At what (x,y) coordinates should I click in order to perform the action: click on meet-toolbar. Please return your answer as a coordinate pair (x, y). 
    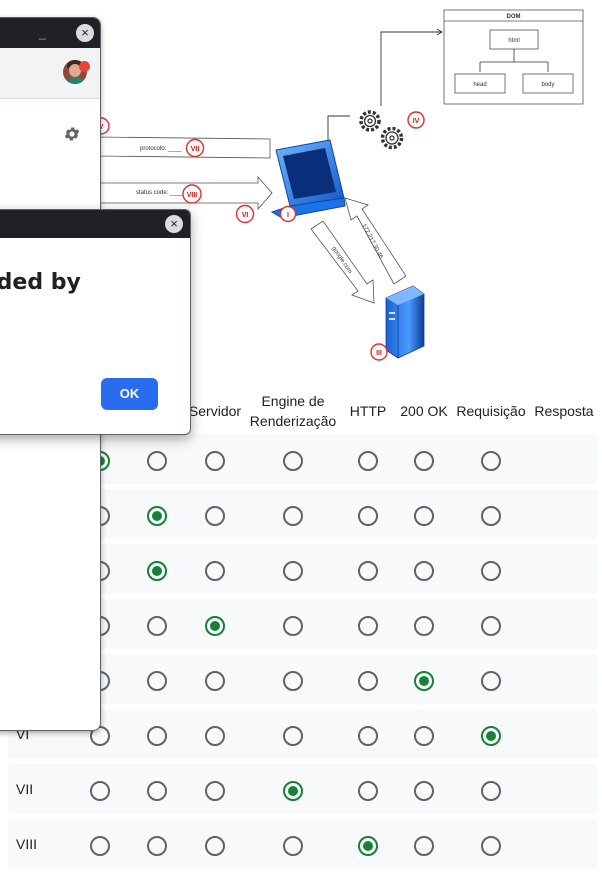
    Looking at the image, I should click on (50, 73).